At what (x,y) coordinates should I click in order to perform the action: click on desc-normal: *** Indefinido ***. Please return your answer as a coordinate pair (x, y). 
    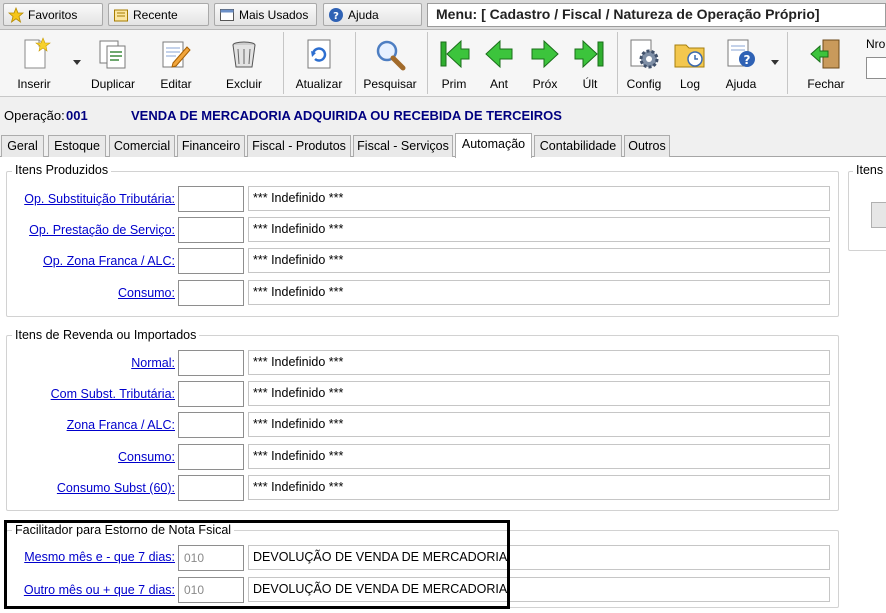
    Looking at the image, I should click on (539, 362).